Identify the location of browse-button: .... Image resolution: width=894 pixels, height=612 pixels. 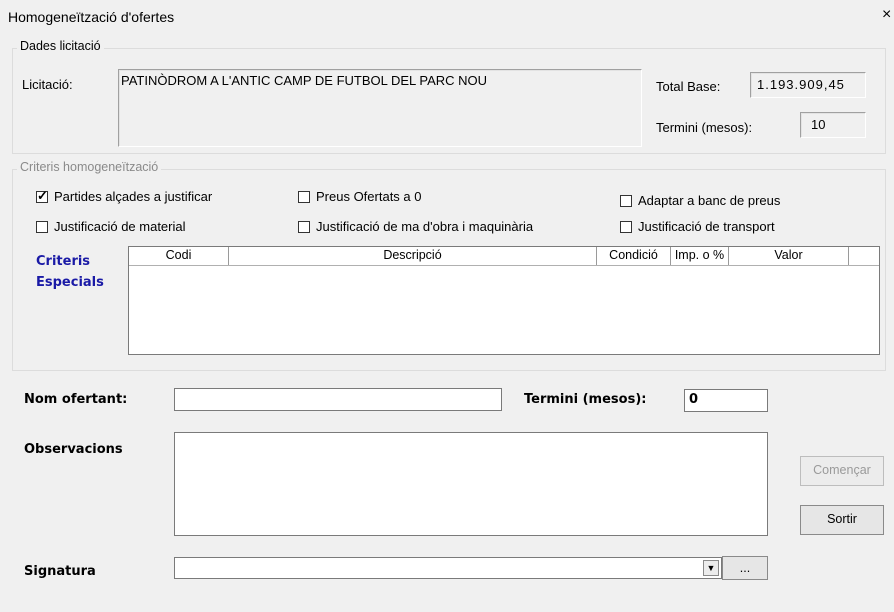
(745, 568).